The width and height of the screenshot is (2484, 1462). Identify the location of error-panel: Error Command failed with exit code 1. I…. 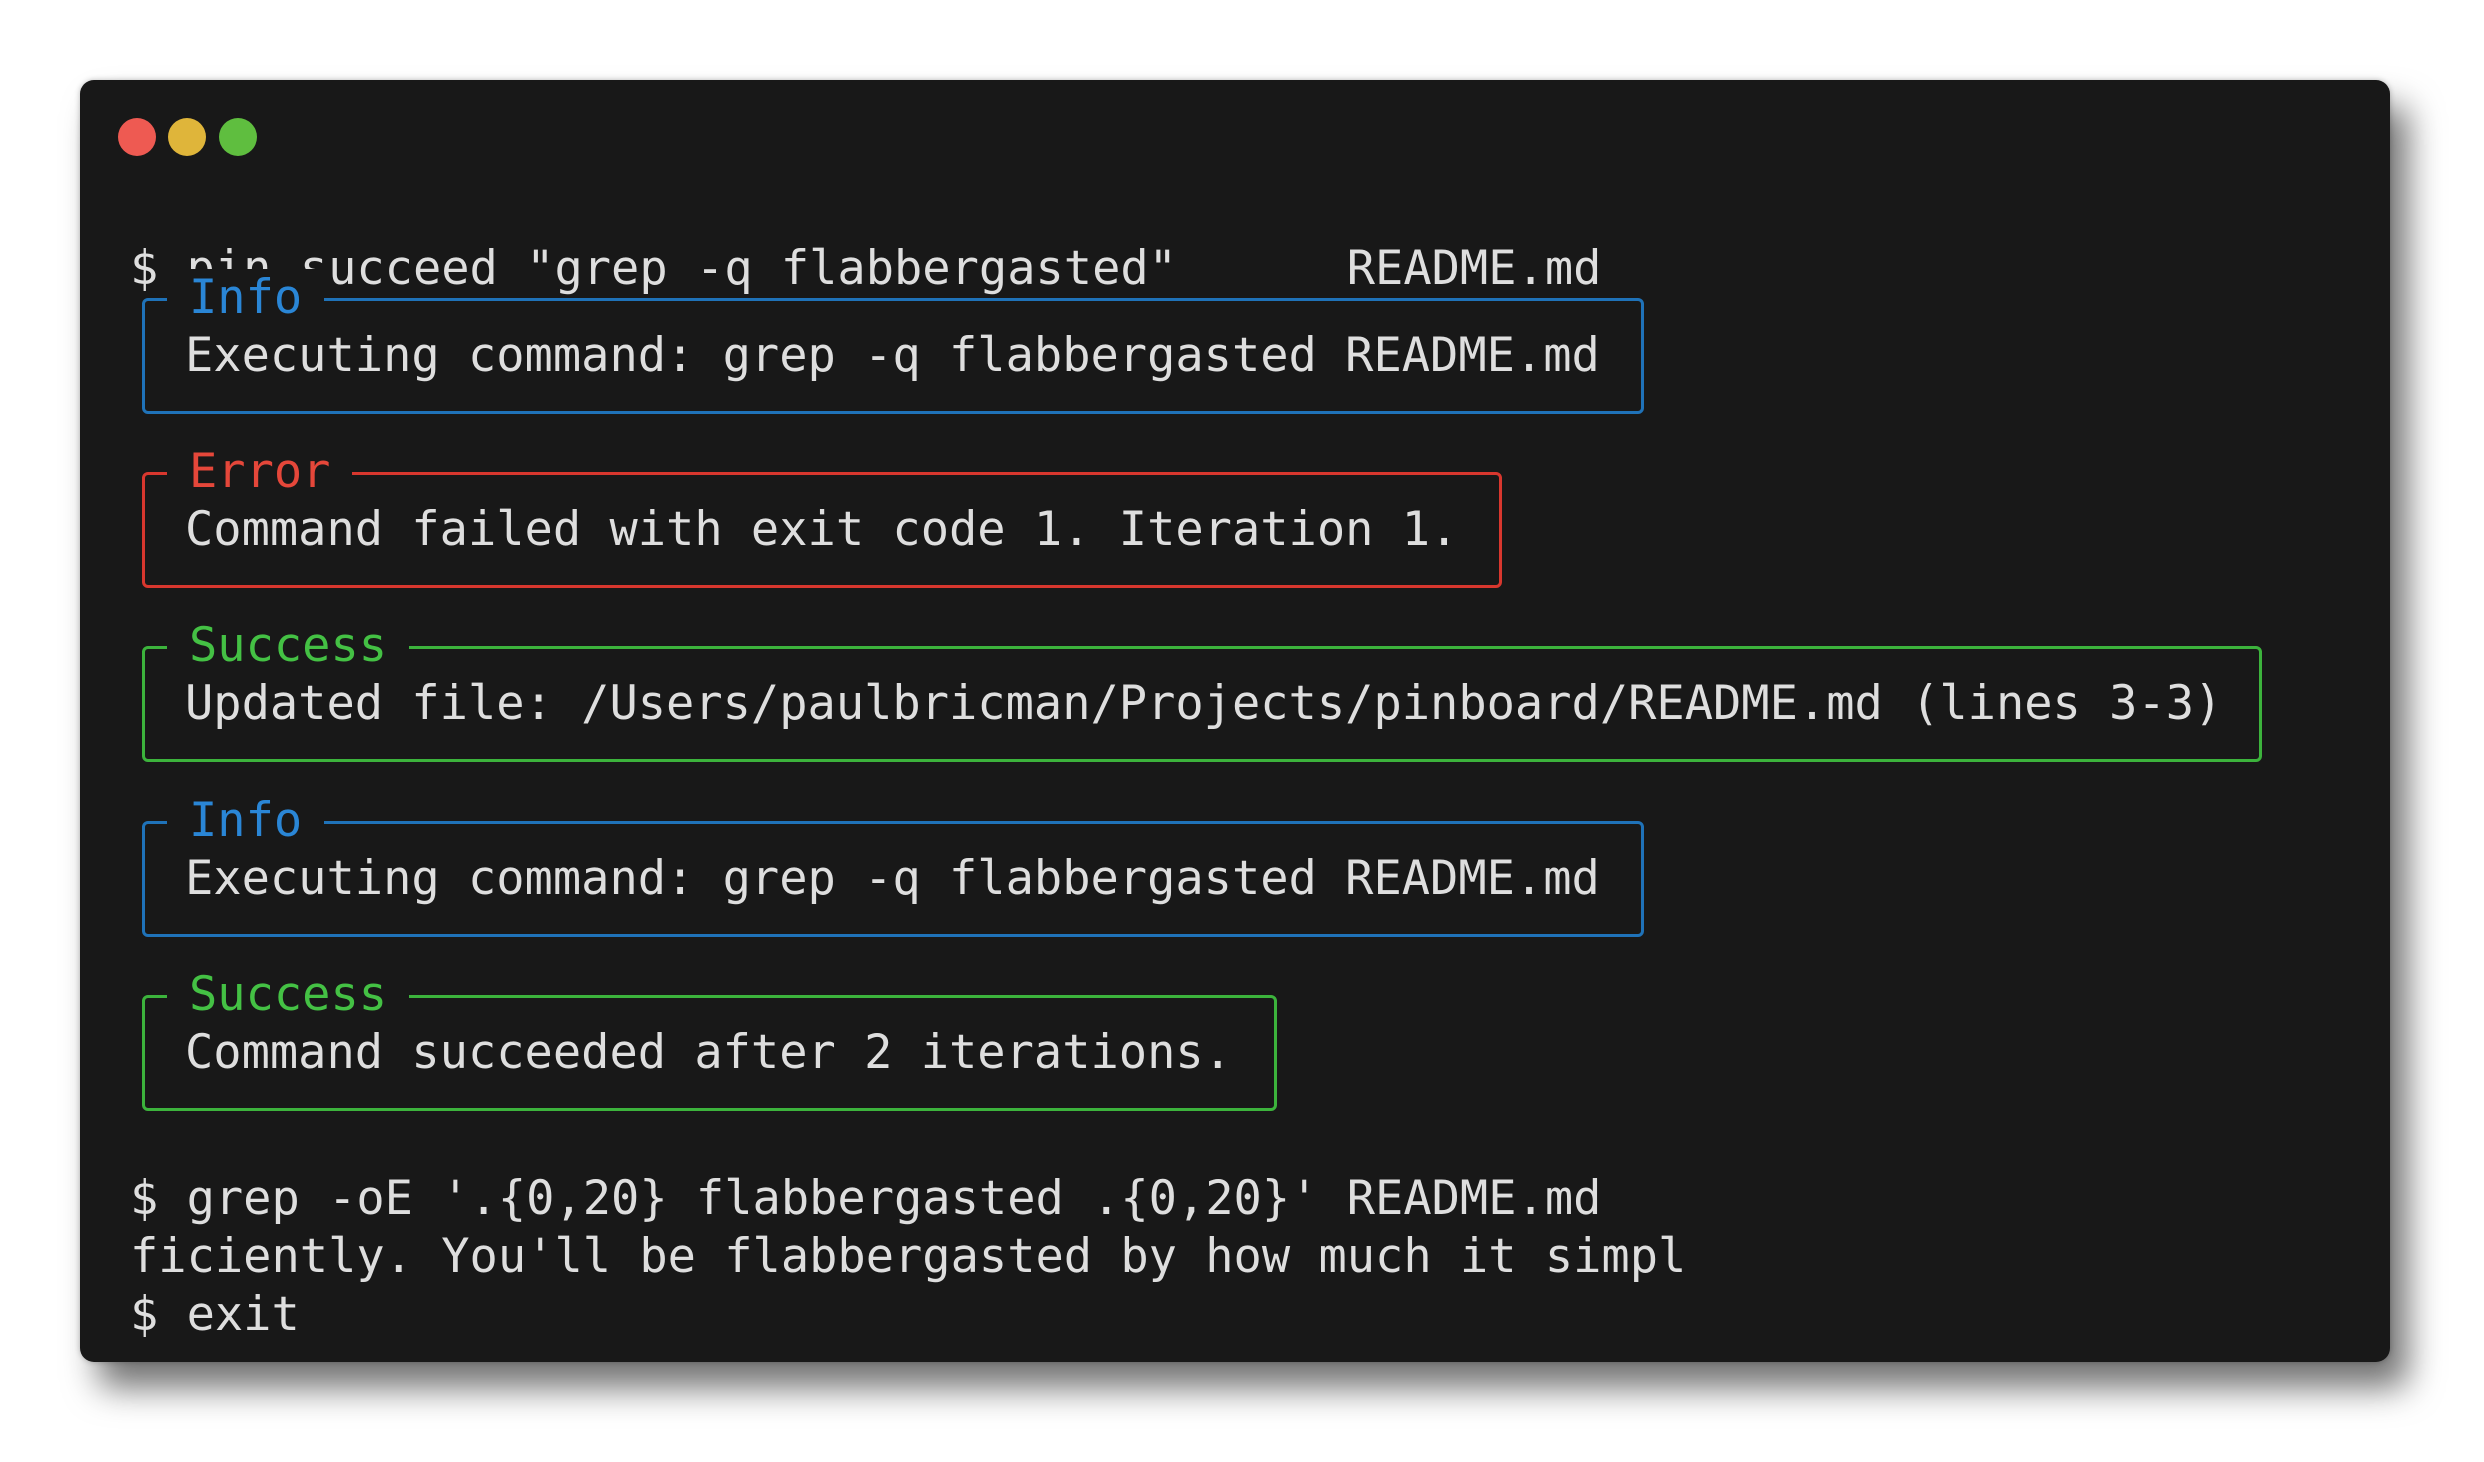
(822, 515).